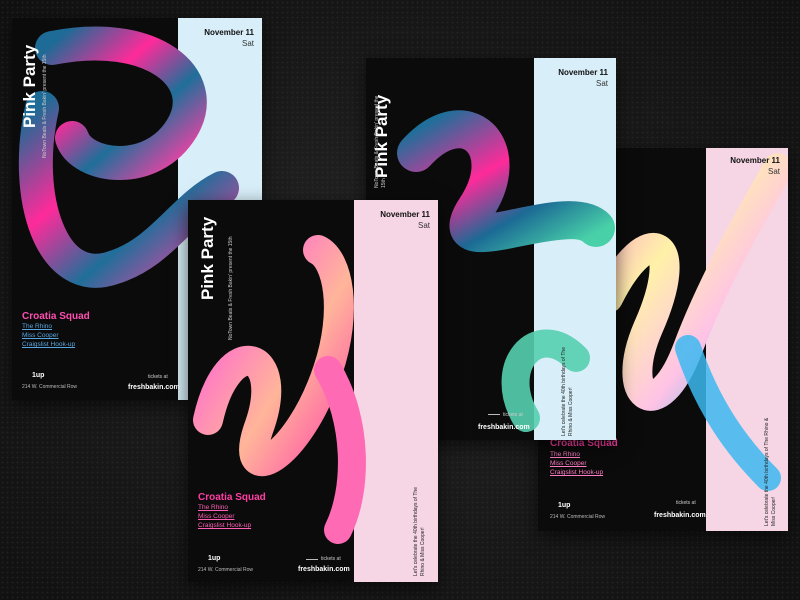 The height and width of the screenshot is (600, 800). I want to click on poster-4-date: November 11, so click(755, 160).